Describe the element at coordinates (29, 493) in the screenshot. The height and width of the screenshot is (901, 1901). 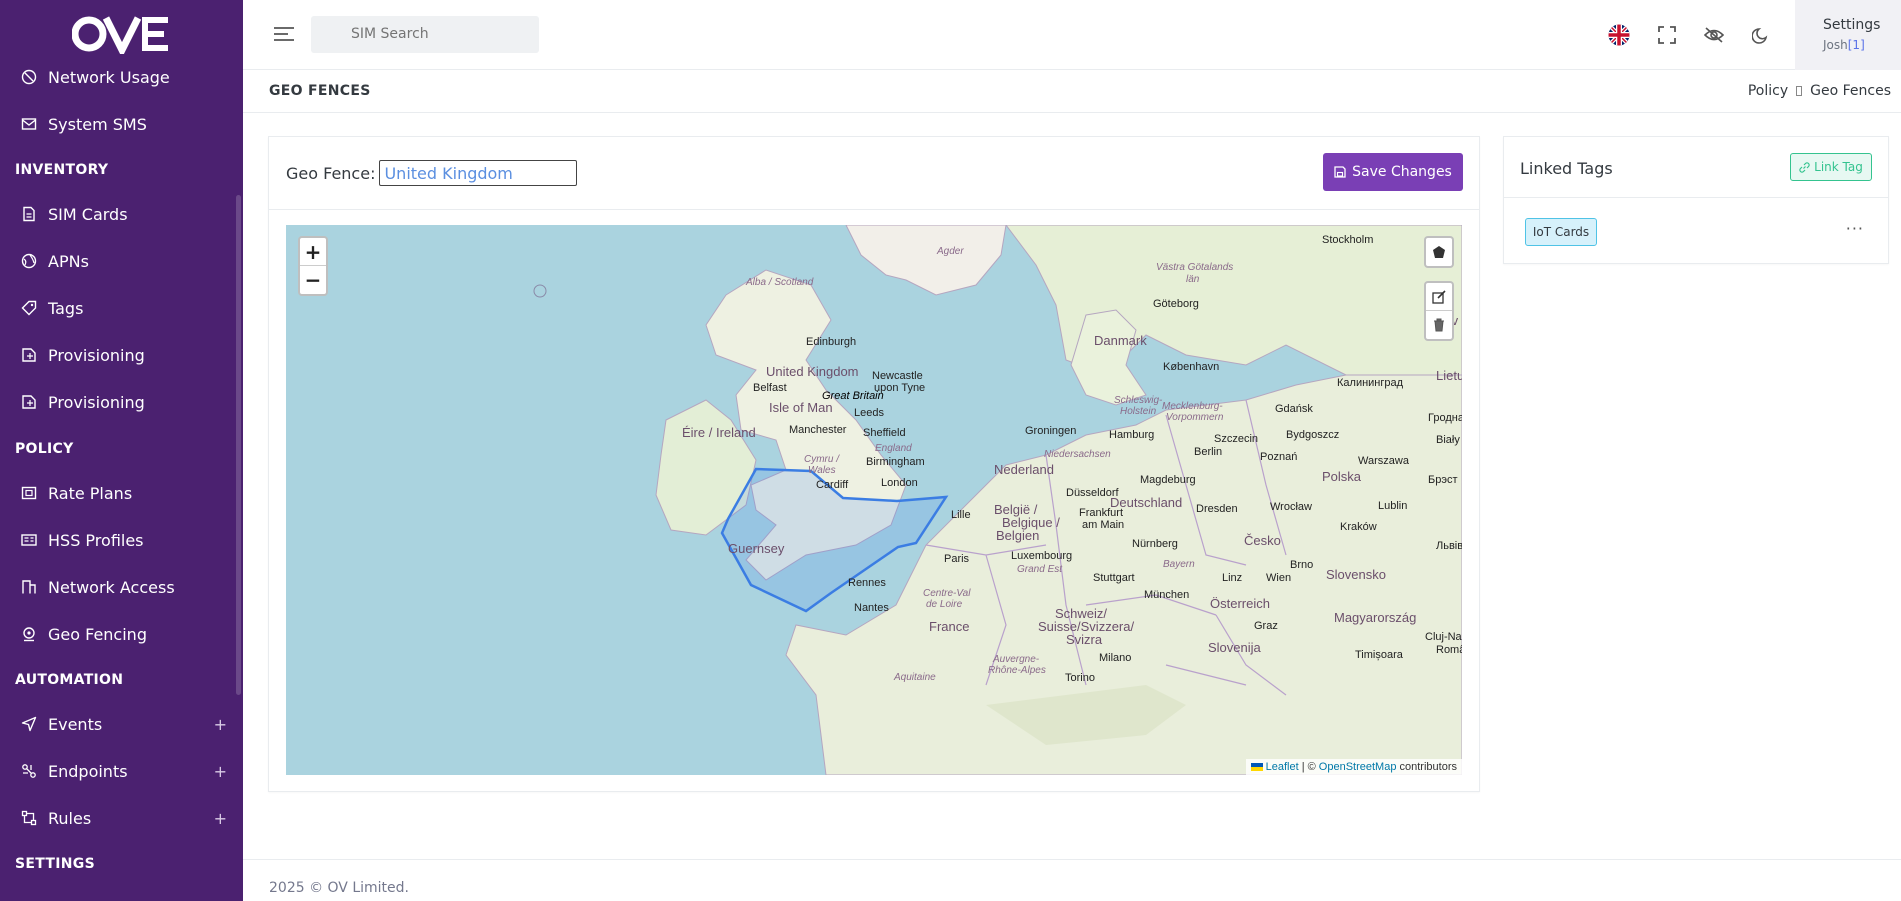
I see `rate-plan-icon` at that location.